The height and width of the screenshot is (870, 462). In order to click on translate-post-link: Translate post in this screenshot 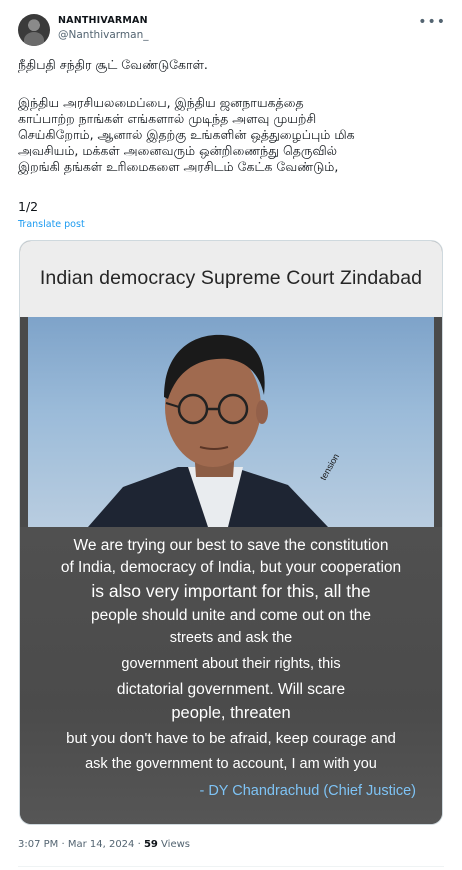, I will do `click(51, 224)`.